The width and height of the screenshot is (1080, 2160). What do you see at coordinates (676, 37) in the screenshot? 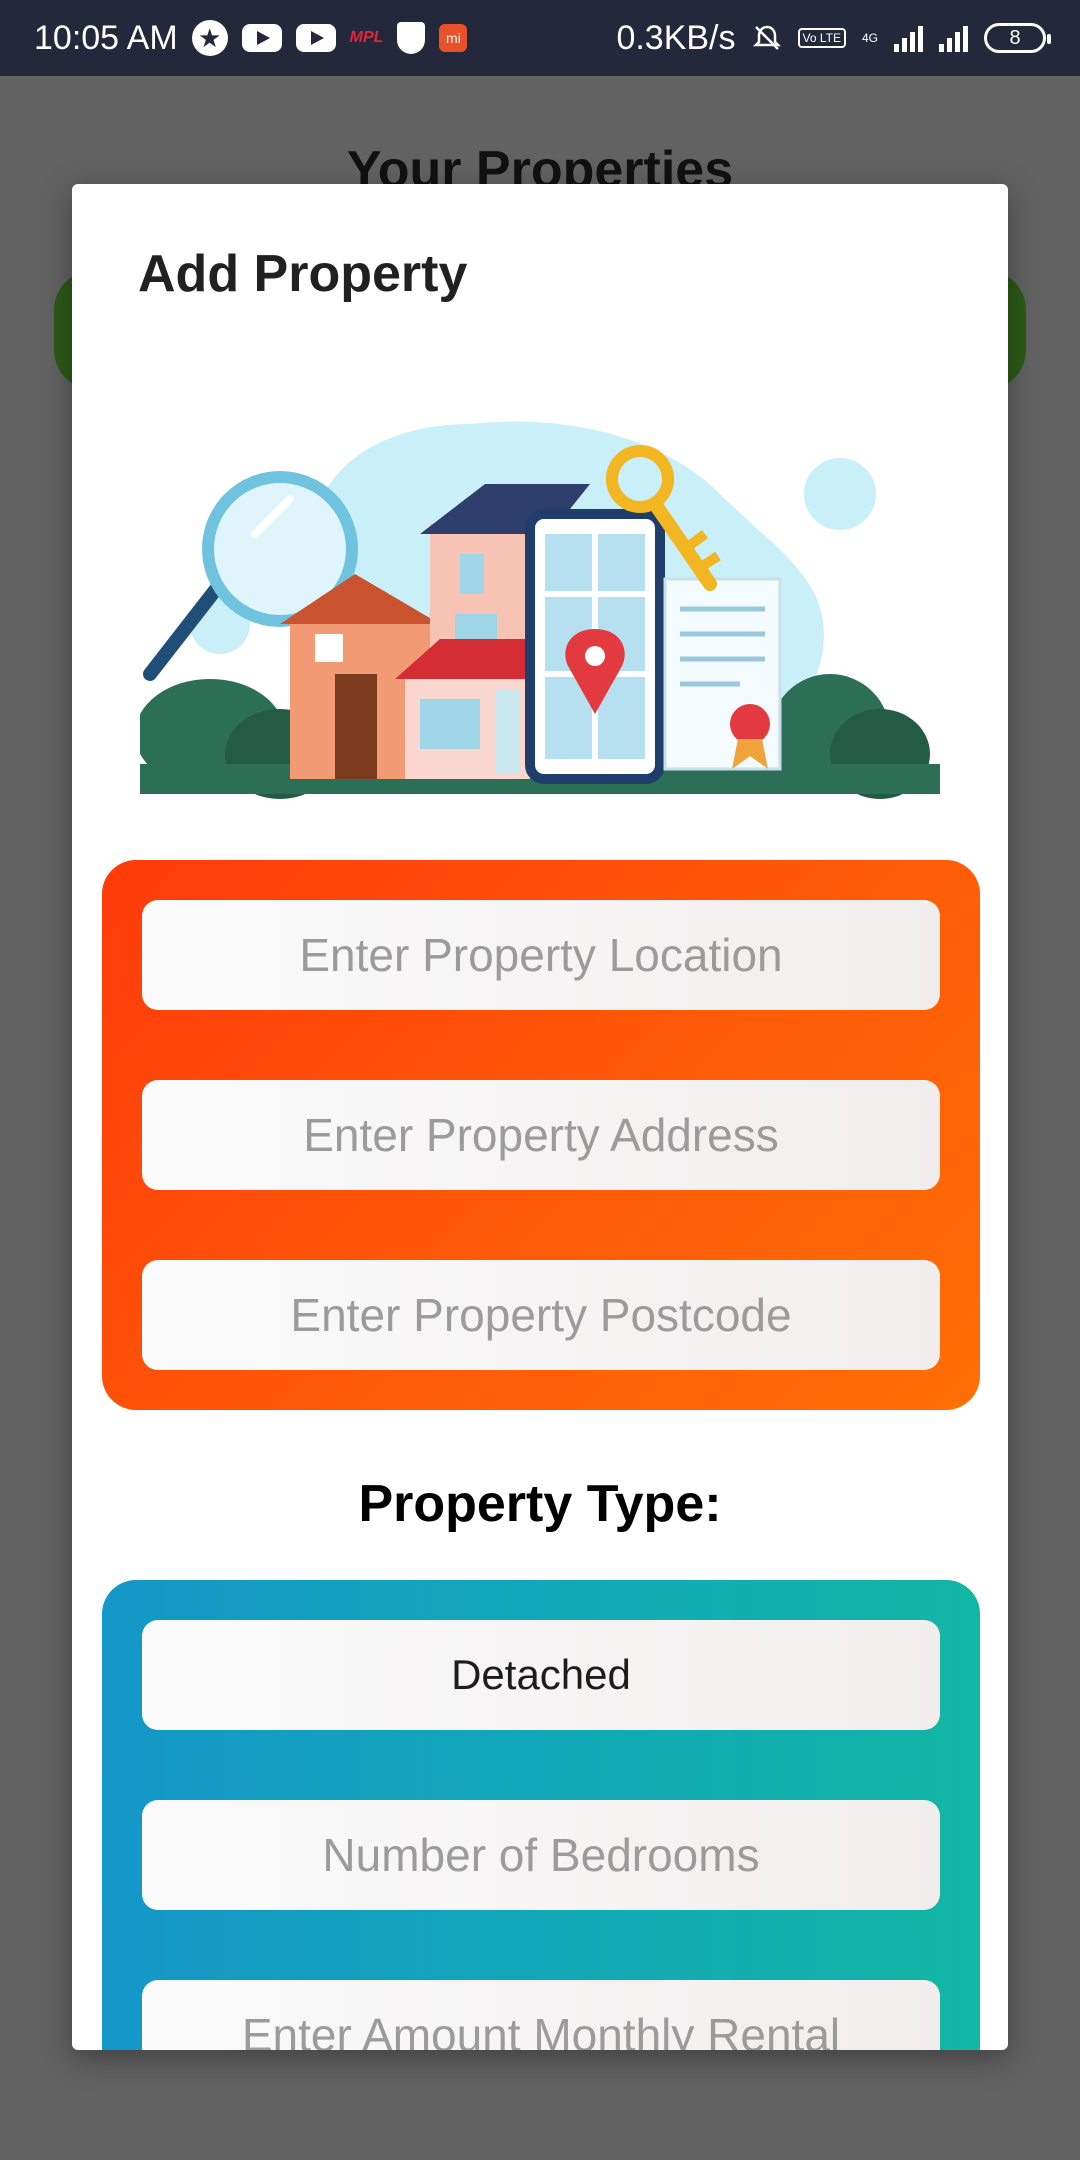
I see `network-speed: 0.3KB/s` at bounding box center [676, 37].